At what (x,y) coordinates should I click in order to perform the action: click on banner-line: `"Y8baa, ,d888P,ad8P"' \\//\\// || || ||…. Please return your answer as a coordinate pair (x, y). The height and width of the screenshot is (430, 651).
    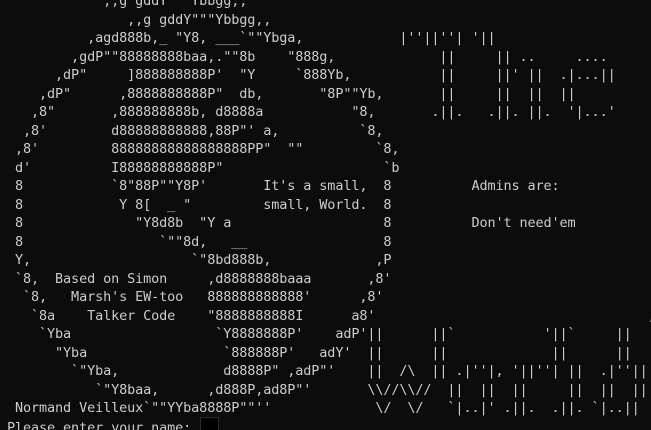
    Looking at the image, I should click on (371, 389).